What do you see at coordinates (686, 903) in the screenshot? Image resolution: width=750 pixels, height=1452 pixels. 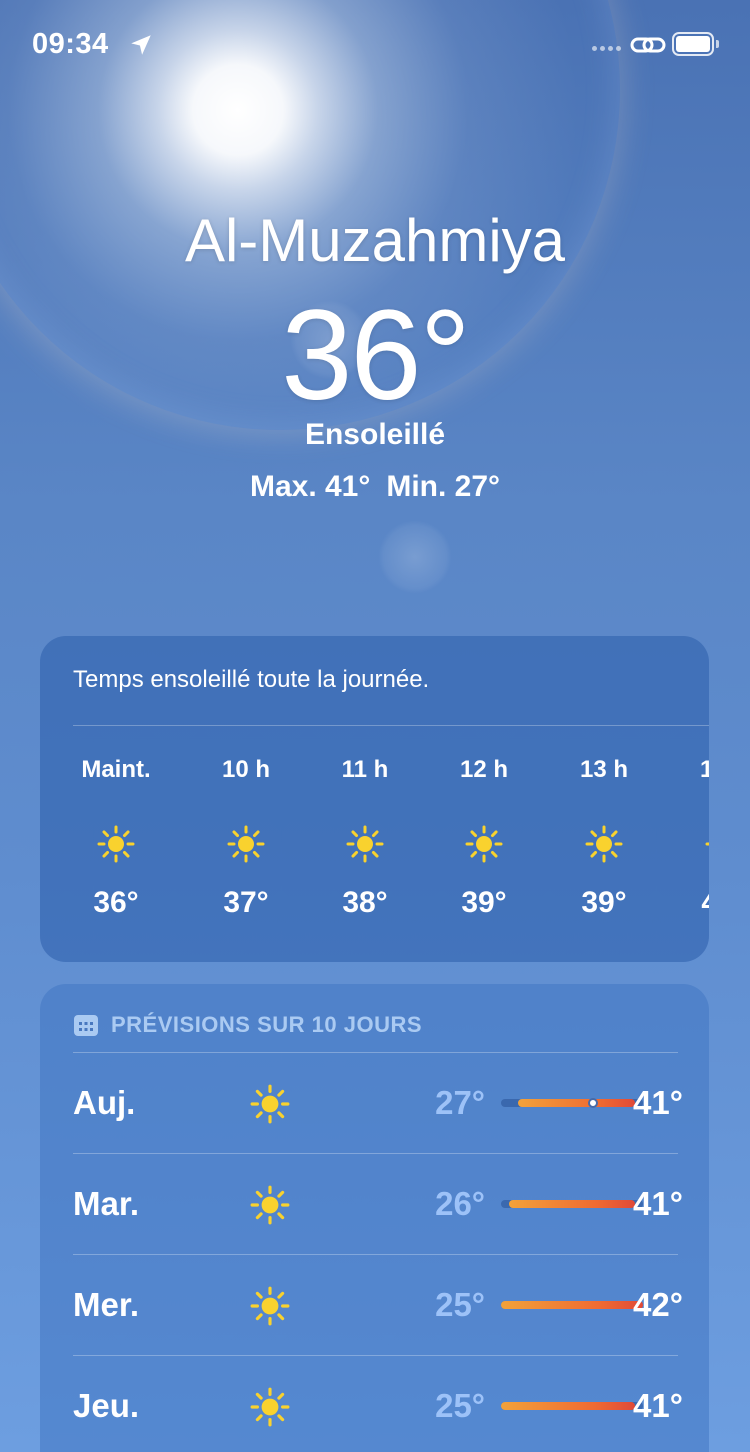 I see `hour-temp: 40°` at bounding box center [686, 903].